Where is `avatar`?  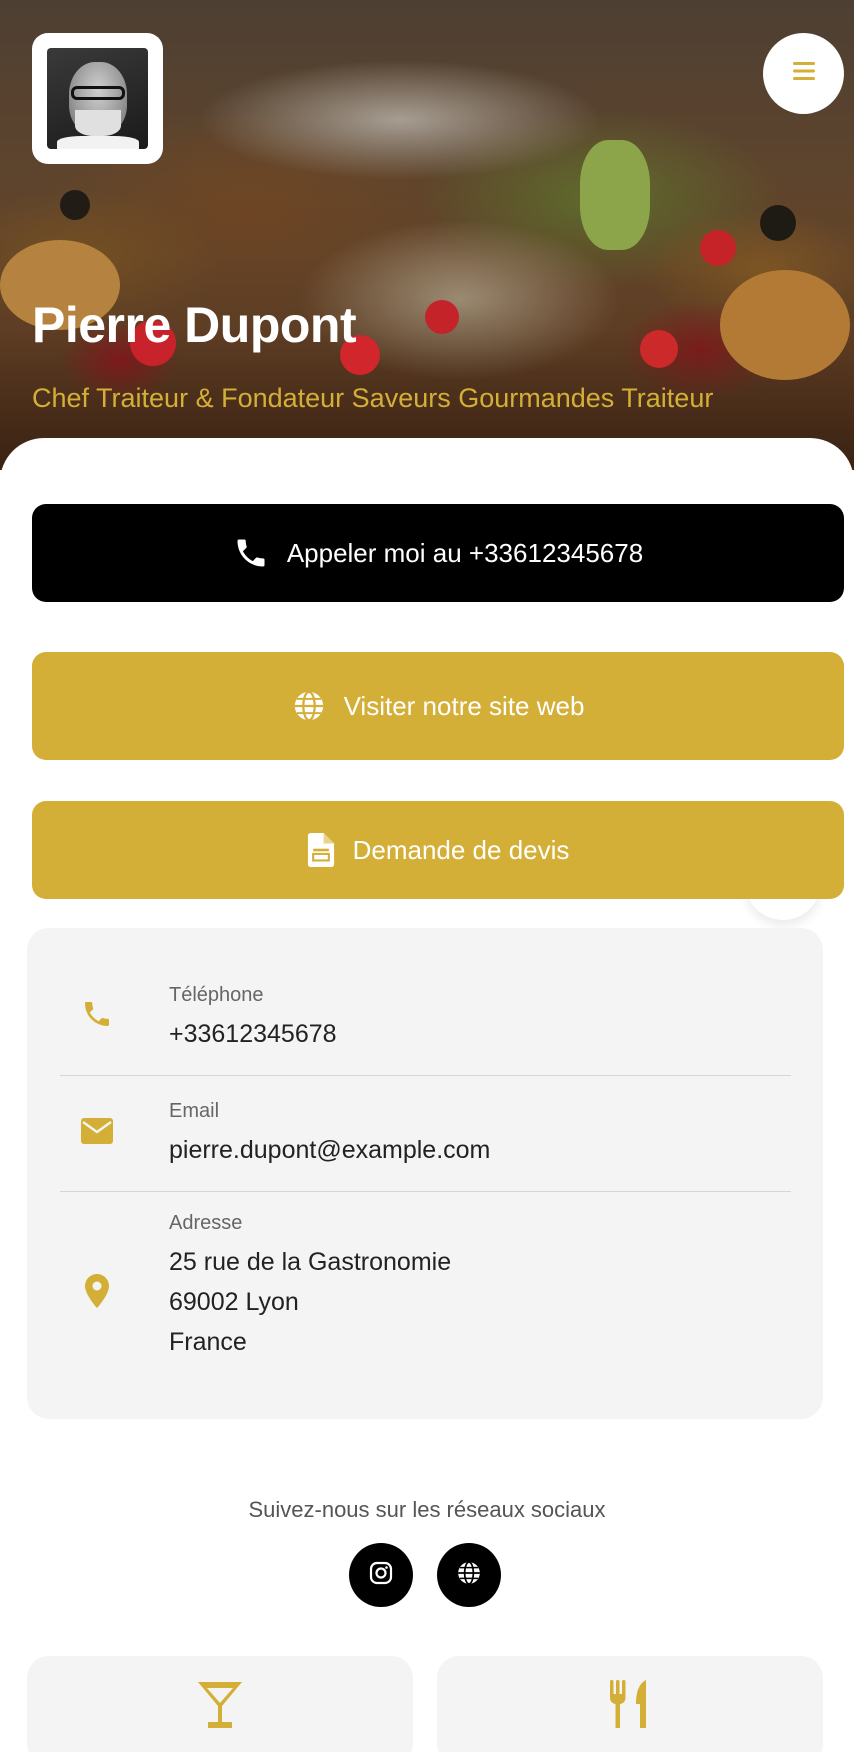 avatar is located at coordinates (97, 98).